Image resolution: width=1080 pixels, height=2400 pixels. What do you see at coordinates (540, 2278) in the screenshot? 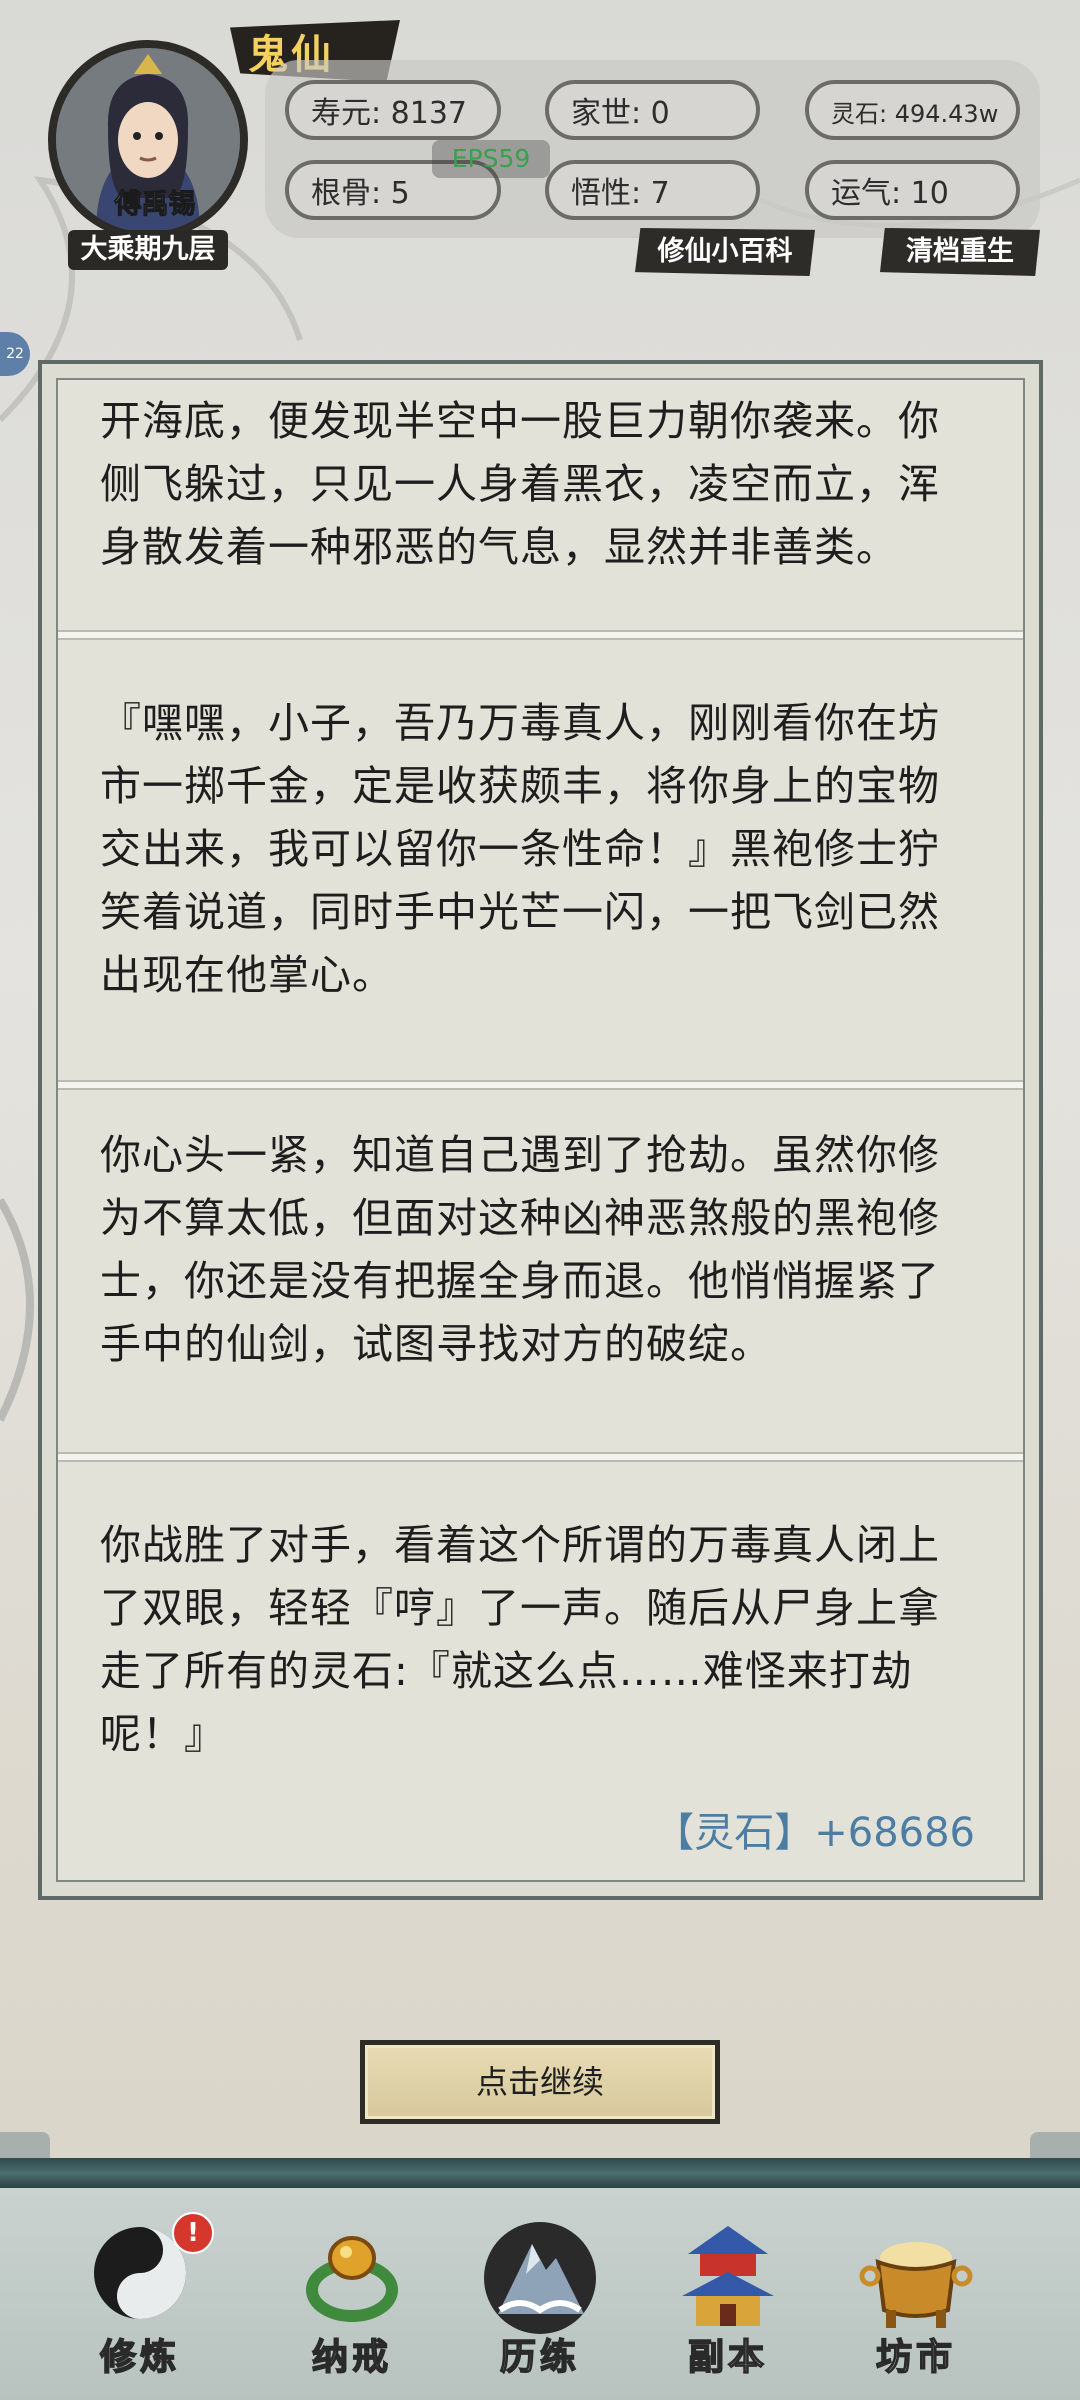
I see `mountain-icon` at bounding box center [540, 2278].